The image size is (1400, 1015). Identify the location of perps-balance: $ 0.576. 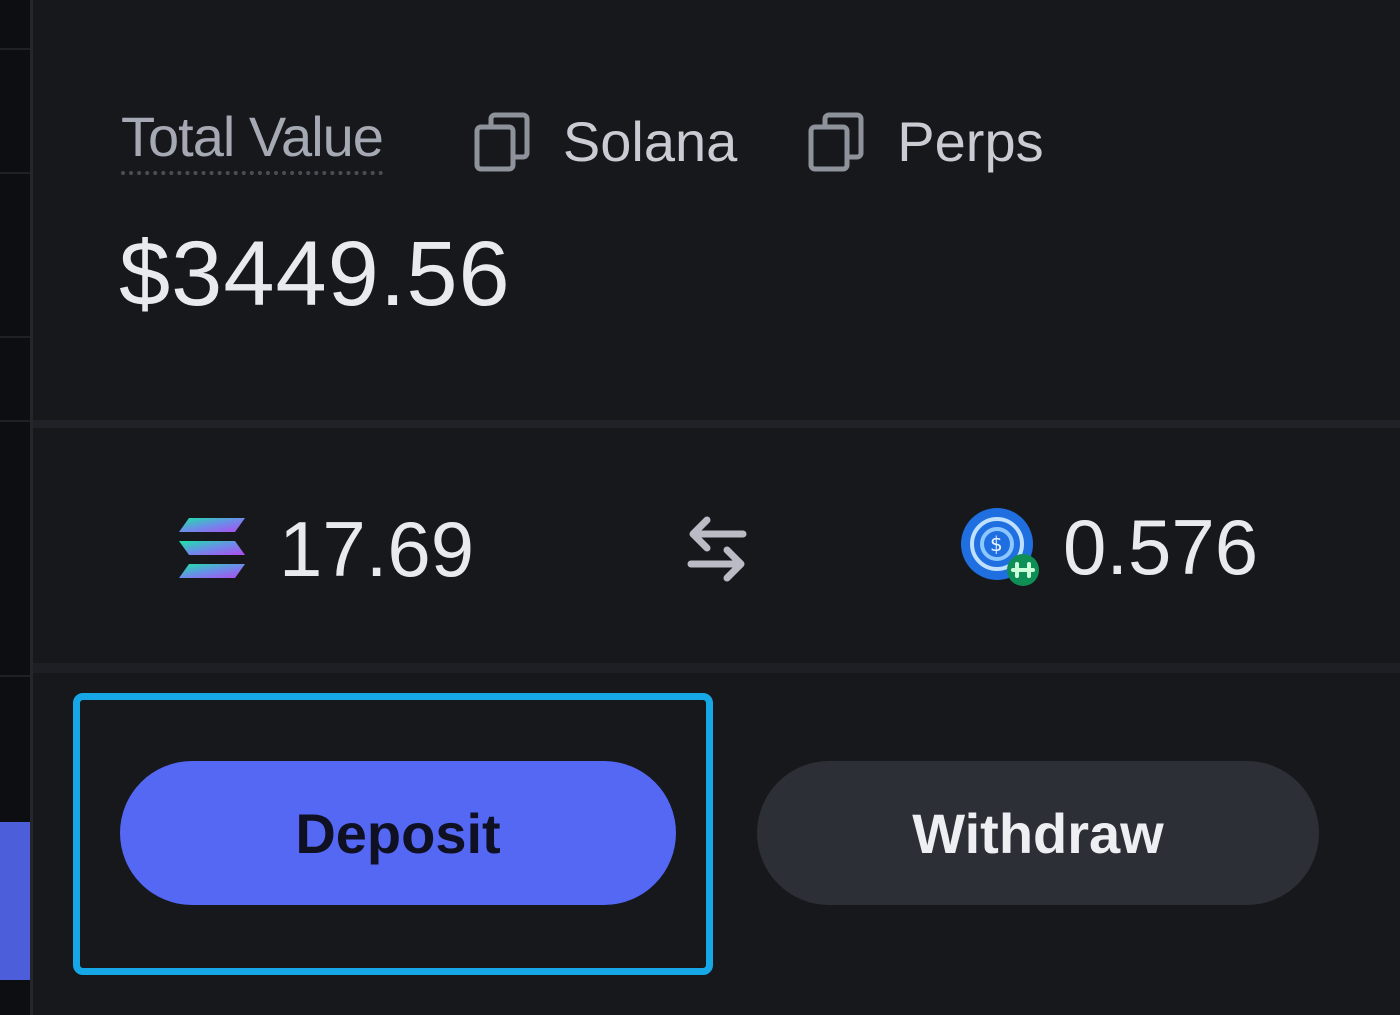
(1108, 547).